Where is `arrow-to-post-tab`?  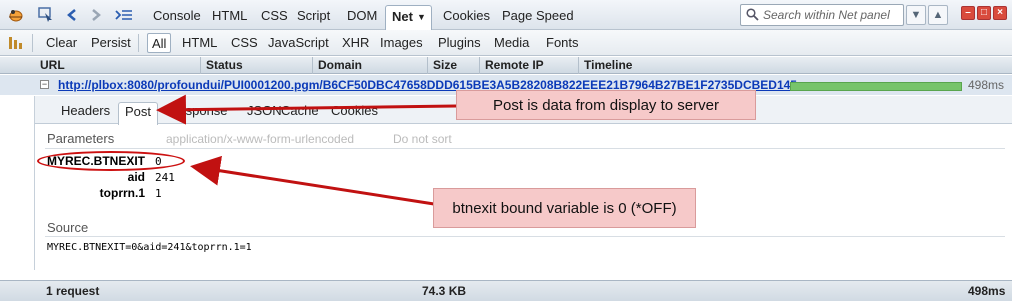 arrow-to-post-tab is located at coordinates (306, 109).